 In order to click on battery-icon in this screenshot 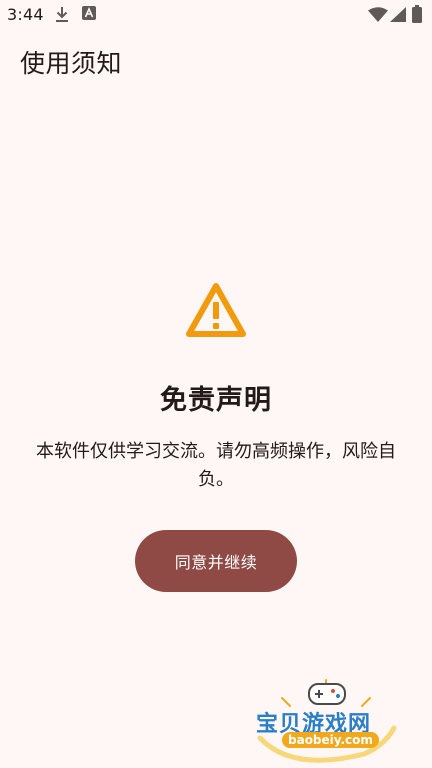, I will do `click(417, 14)`.